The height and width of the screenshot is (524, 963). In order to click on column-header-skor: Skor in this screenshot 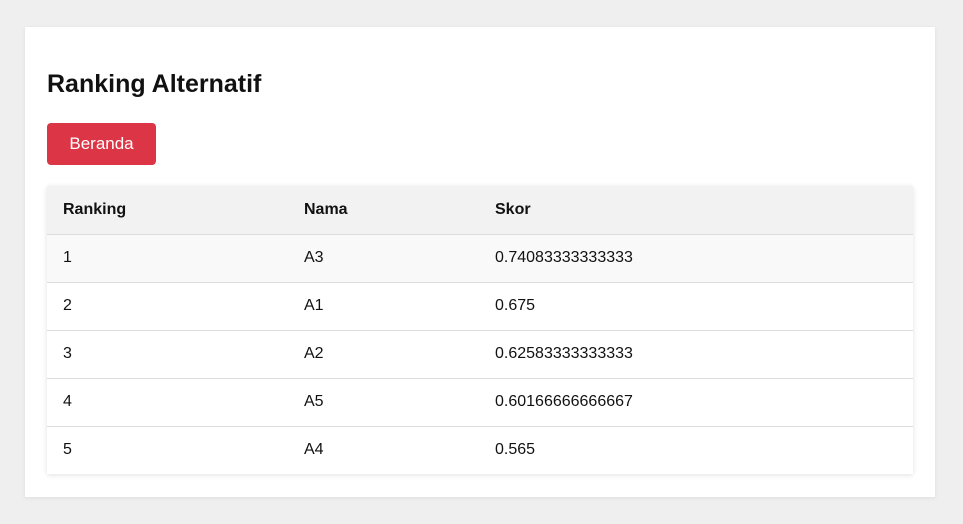, I will do `click(696, 210)`.